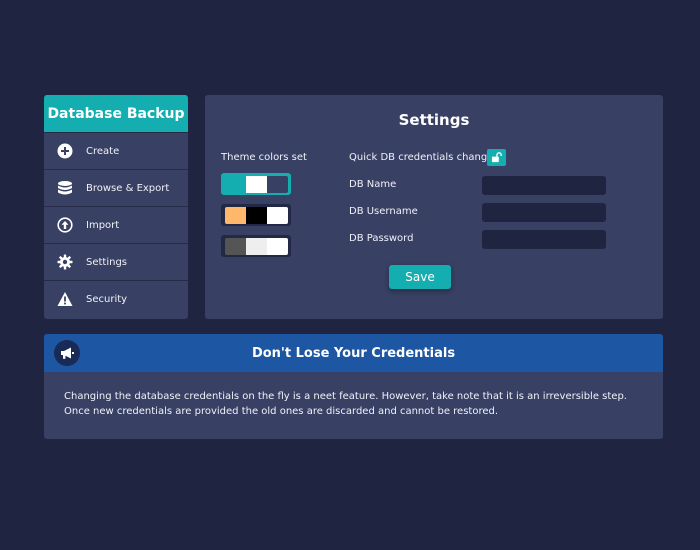 This screenshot has height=550, width=700. Describe the element at coordinates (107, 299) in the screenshot. I see `sidebar-item-label: Security` at that location.